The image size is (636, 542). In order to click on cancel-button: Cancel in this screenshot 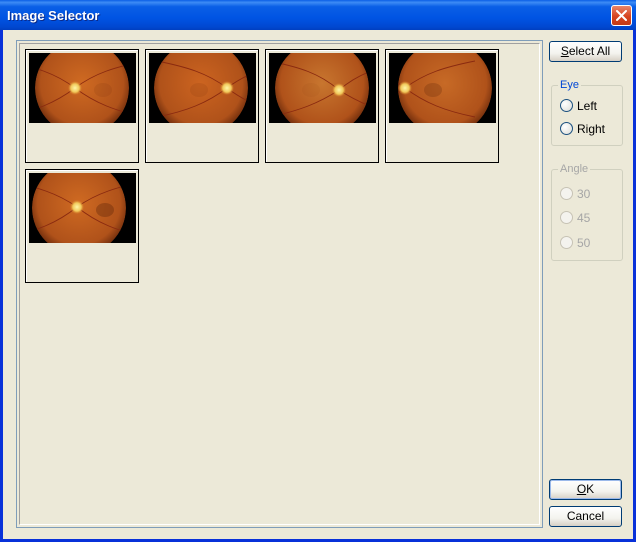, I will do `click(585, 516)`.